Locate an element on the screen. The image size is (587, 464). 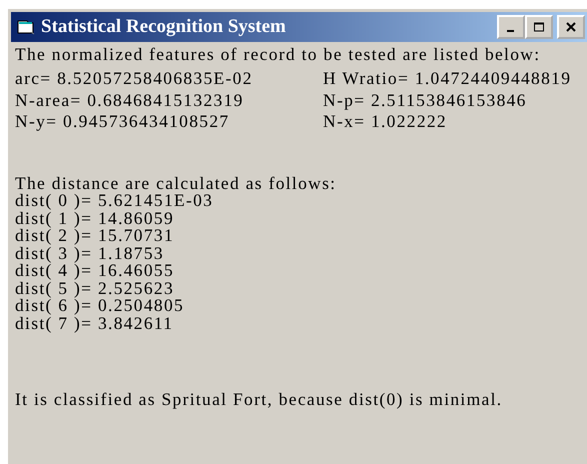
feature-value: N-area= 0.68468415132319 is located at coordinates (130, 100).